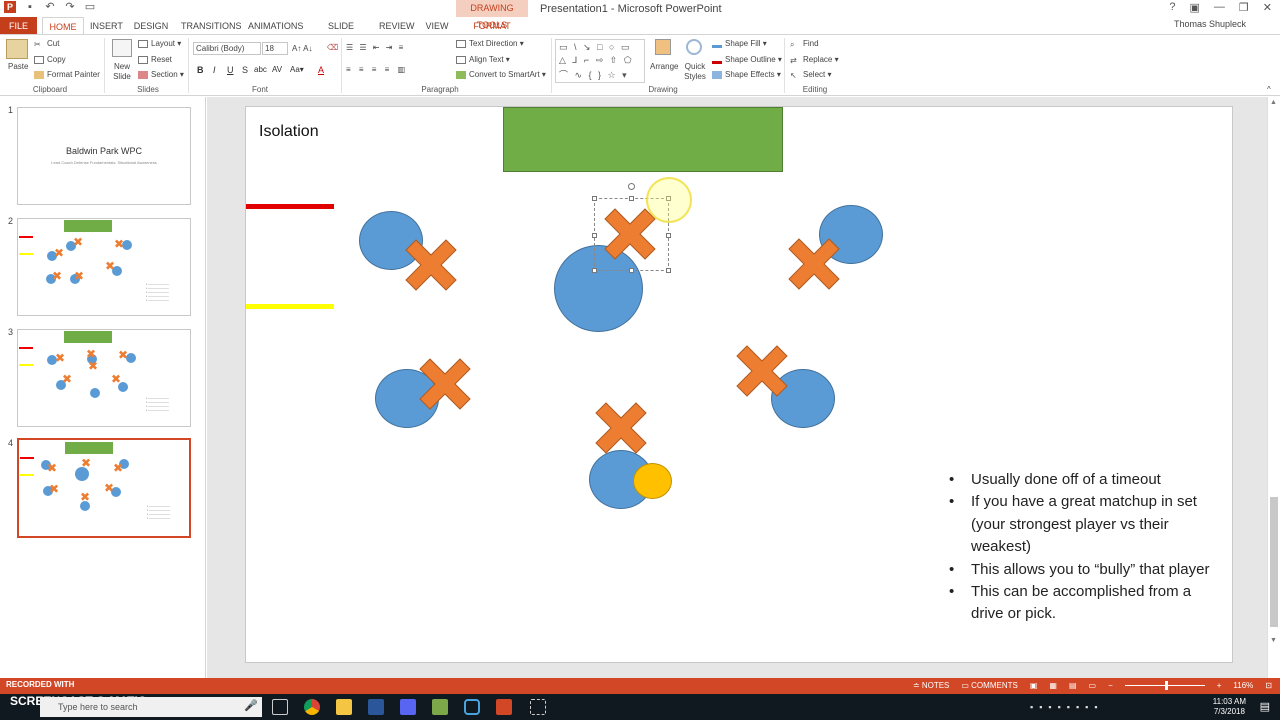 The image size is (1280, 720). Describe the element at coordinates (275, 48) in the screenshot. I see `font-size-select: 18` at that location.